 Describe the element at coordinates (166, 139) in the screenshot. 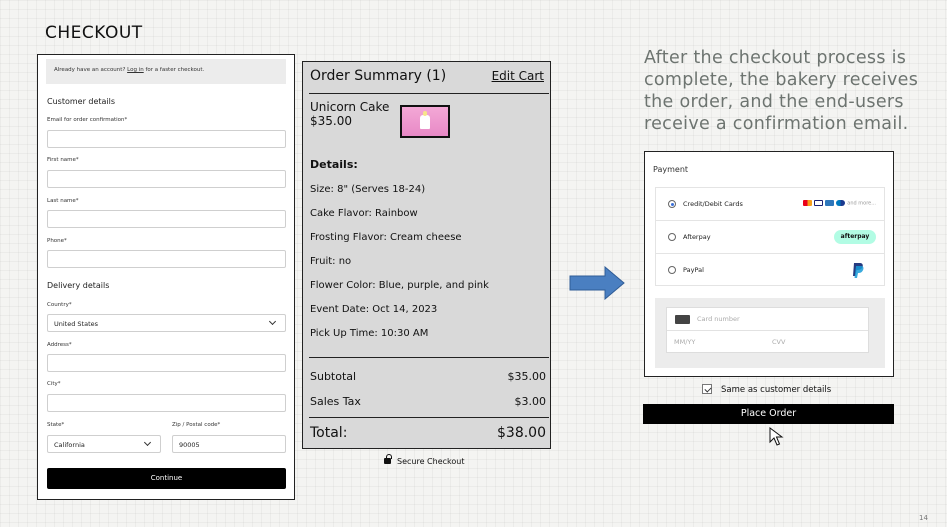

I see `email-field` at that location.